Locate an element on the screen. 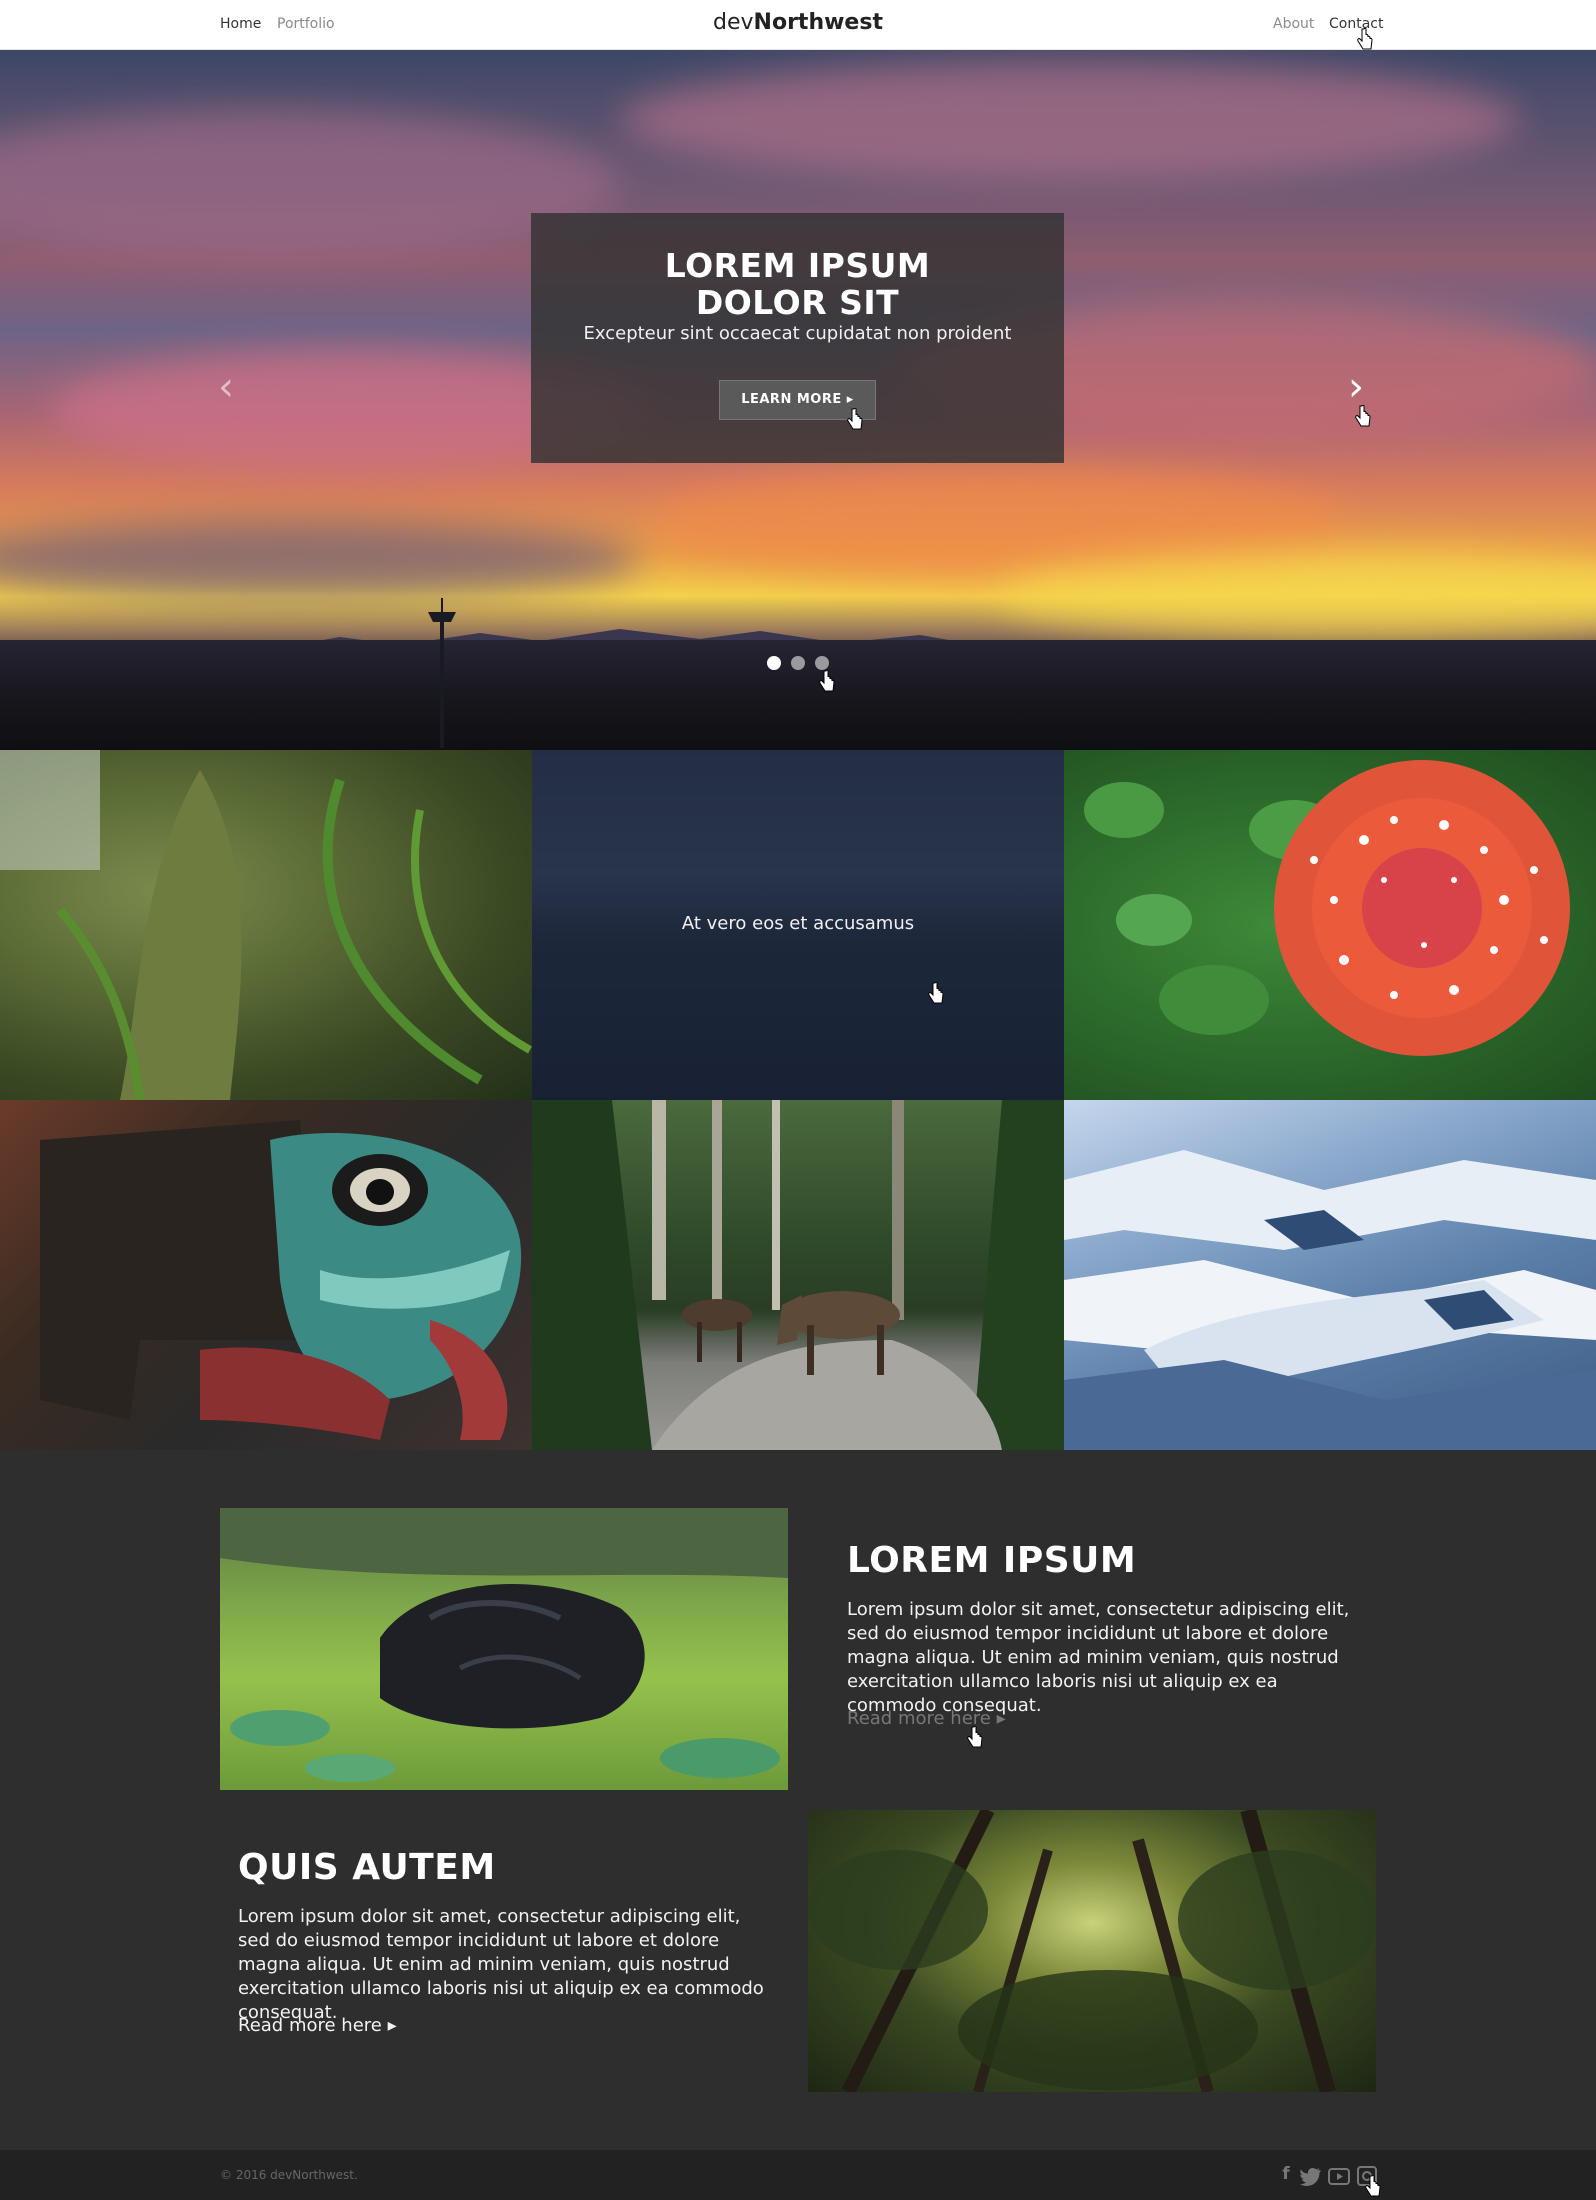 The height and width of the screenshot is (2200, 1596). mushroom-shapes is located at coordinates (1327, 908).